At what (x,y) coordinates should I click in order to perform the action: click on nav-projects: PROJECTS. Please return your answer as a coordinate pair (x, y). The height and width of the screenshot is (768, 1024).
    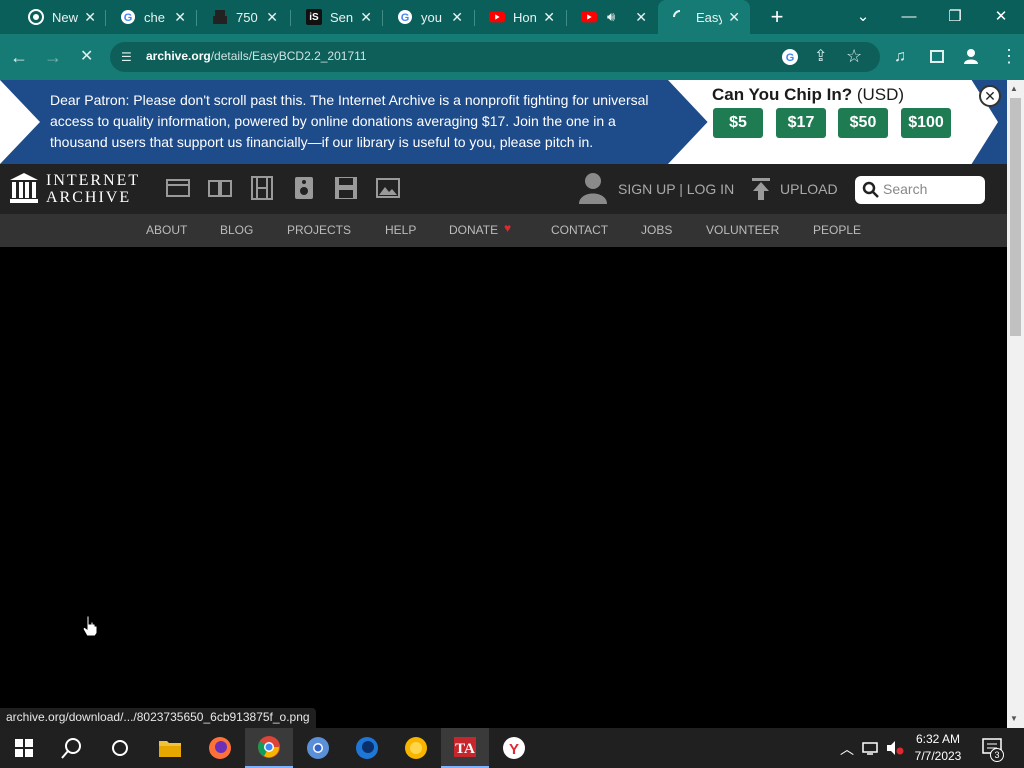
    Looking at the image, I should click on (319, 230).